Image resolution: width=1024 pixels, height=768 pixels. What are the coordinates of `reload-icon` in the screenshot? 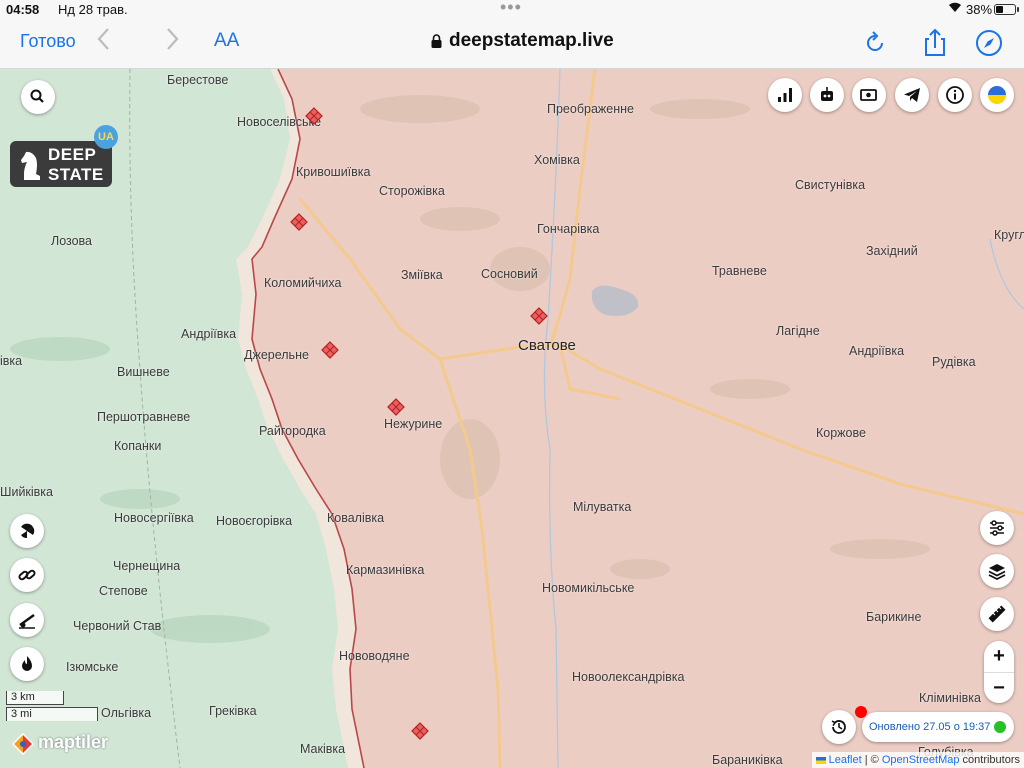 It's located at (875, 43).